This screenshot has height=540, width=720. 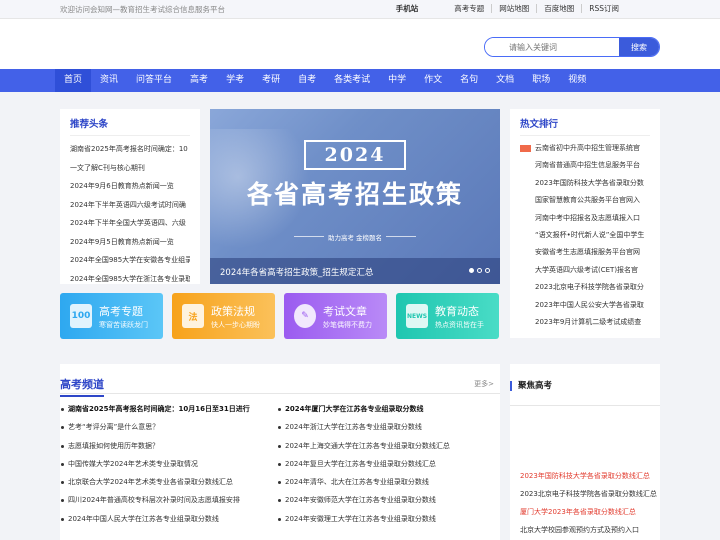 I want to click on tile-exam-articles: ✎ 考试文章 妙笔偶得不费力, so click(x=335, y=316).